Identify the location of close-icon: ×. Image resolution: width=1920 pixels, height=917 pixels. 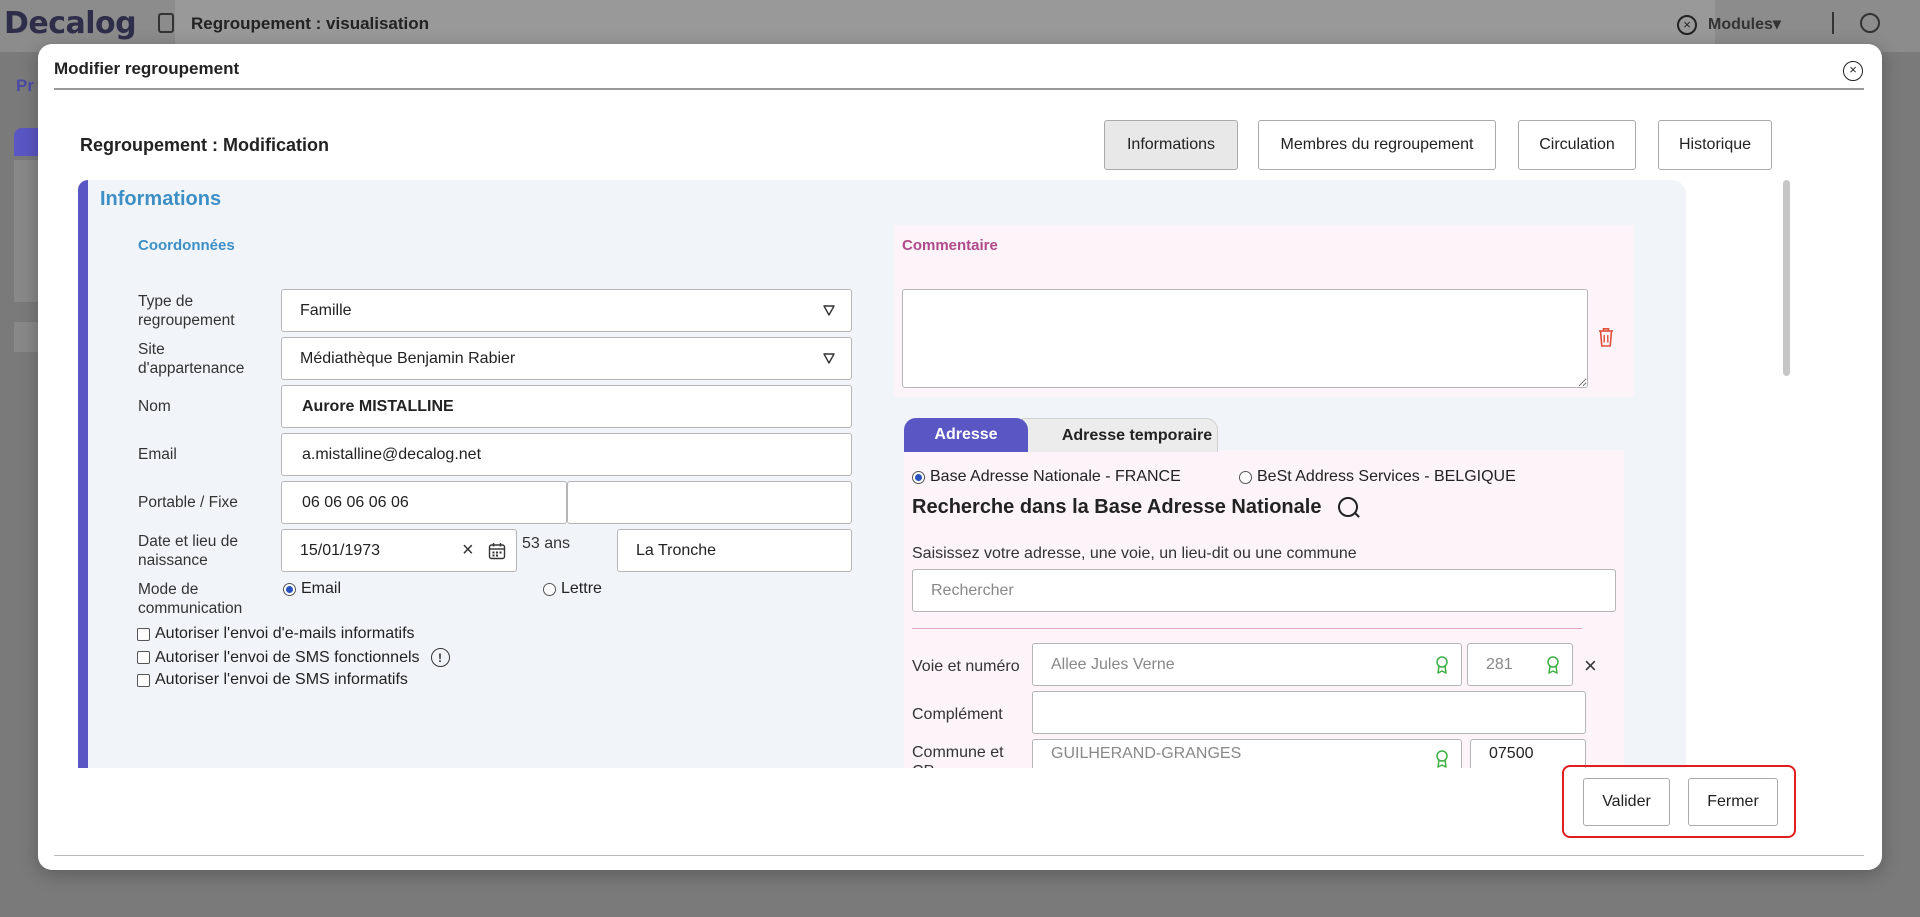
(1853, 71).